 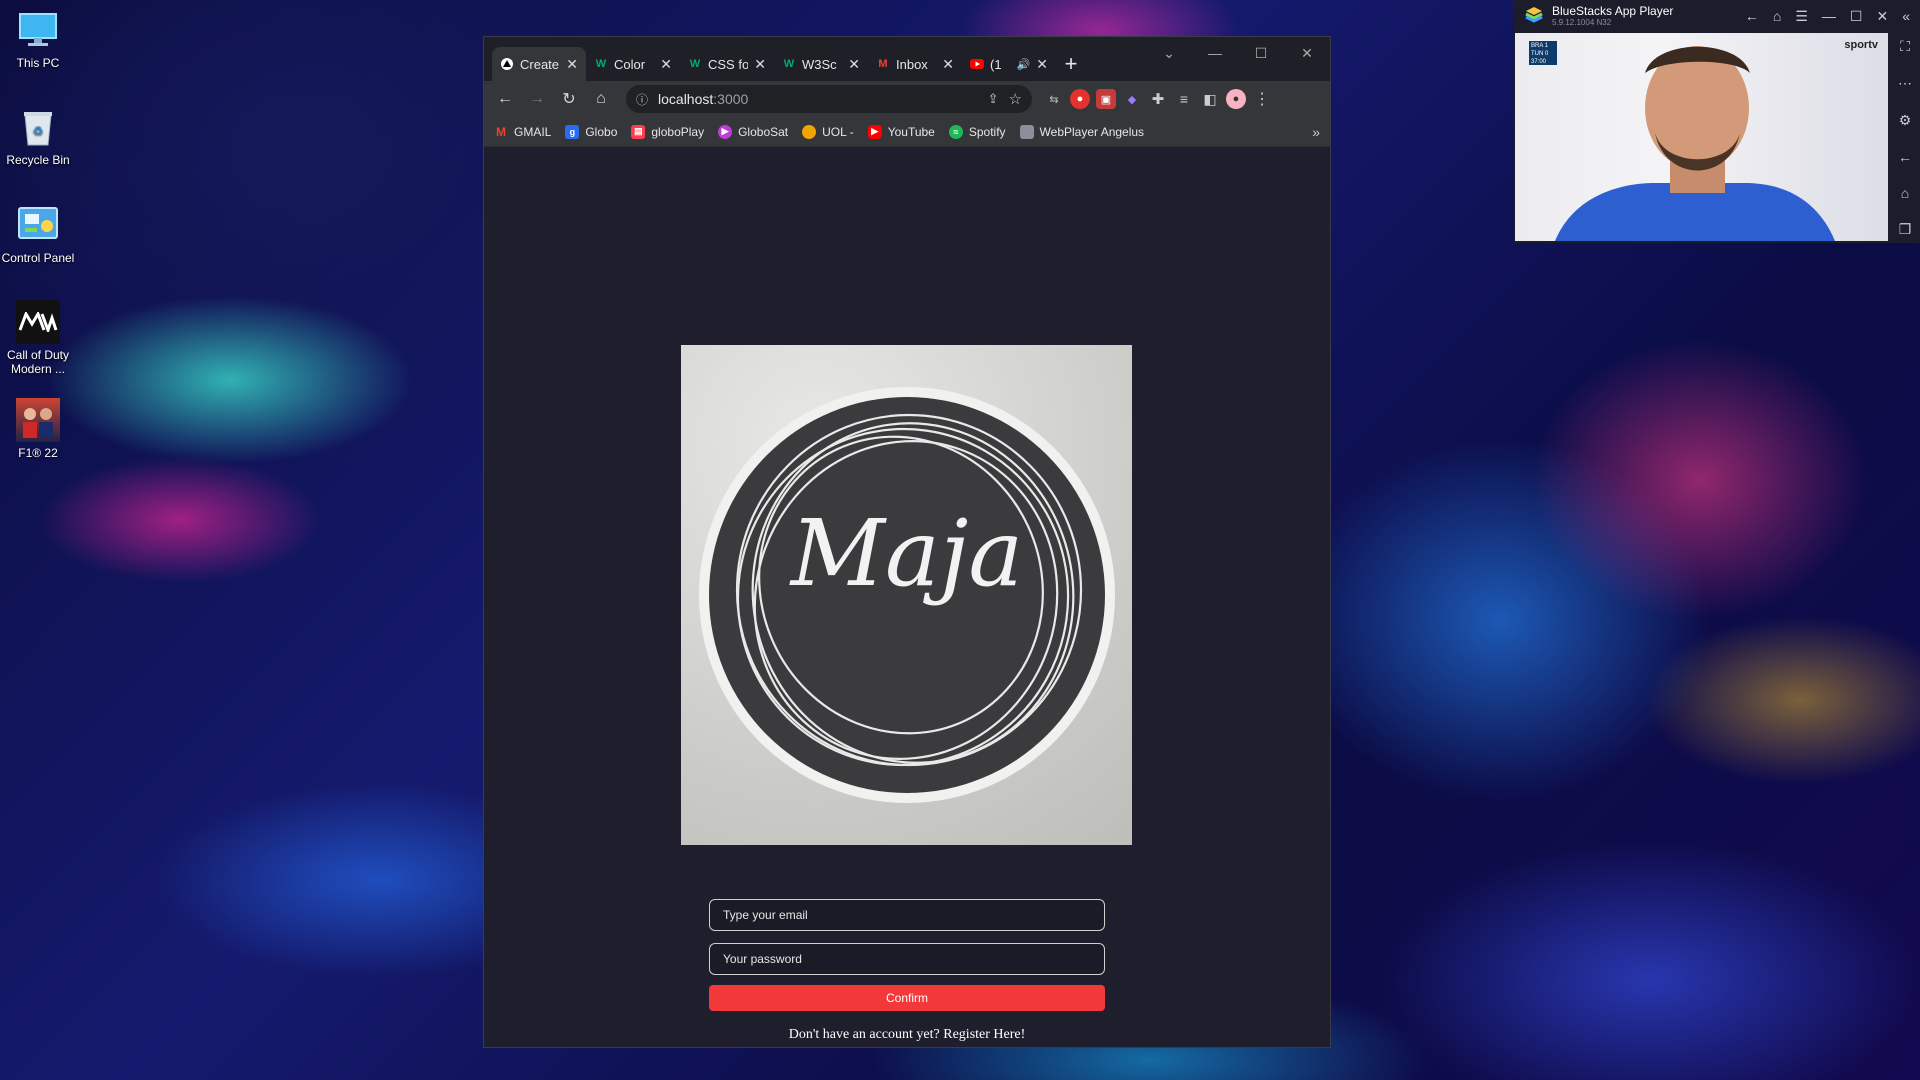 What do you see at coordinates (591, 131) in the screenshot?
I see `bookmark-globo: g Globo` at bounding box center [591, 131].